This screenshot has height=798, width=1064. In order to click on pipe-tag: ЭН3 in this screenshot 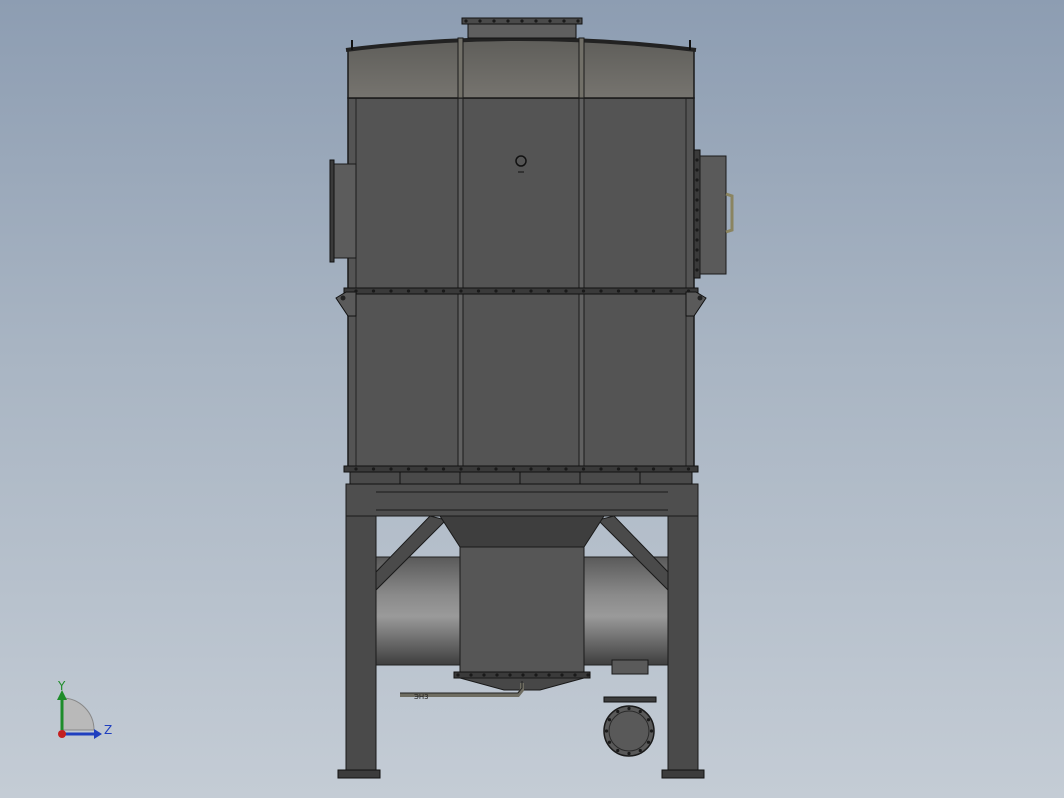, I will do `click(421, 697)`.